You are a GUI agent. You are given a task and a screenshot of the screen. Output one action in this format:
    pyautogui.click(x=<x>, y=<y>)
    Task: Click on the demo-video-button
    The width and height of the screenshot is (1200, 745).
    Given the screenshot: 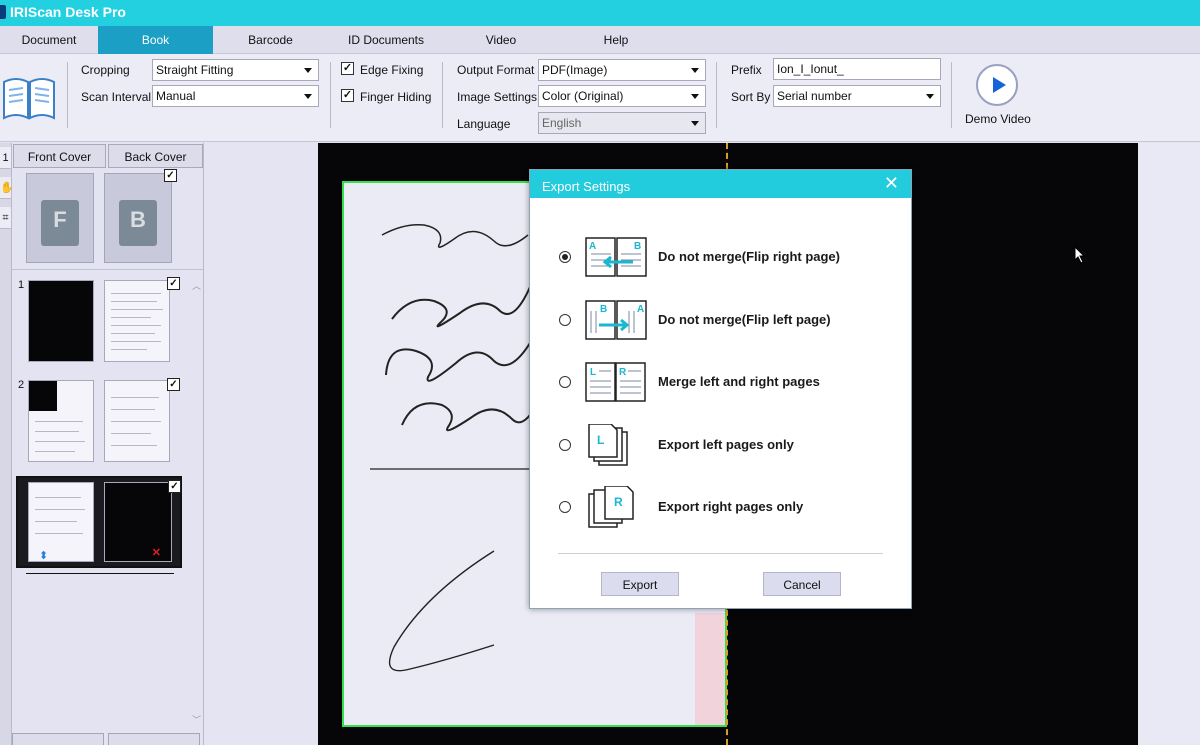 What is the action you would take?
    pyautogui.click(x=997, y=85)
    